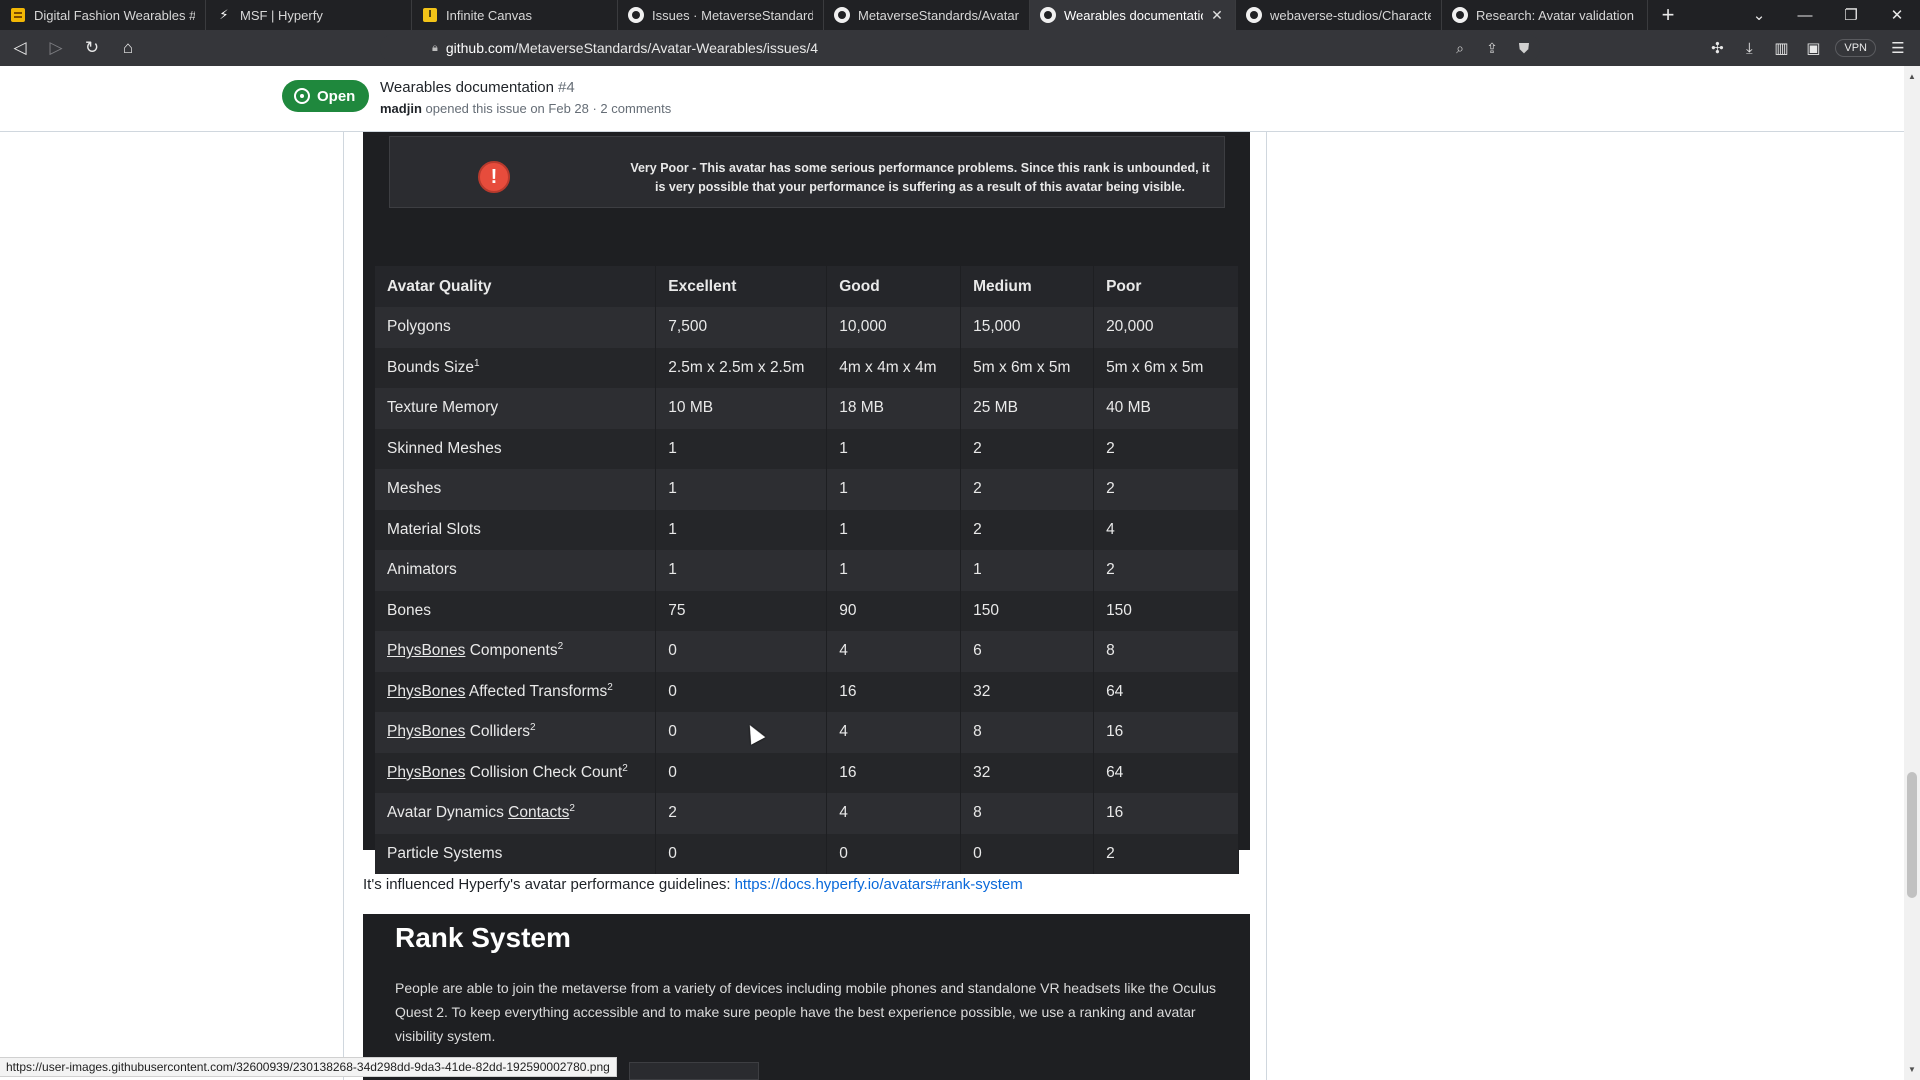  What do you see at coordinates (477, 87) in the screenshot?
I see `issue-title: Wearables documentation #4` at bounding box center [477, 87].